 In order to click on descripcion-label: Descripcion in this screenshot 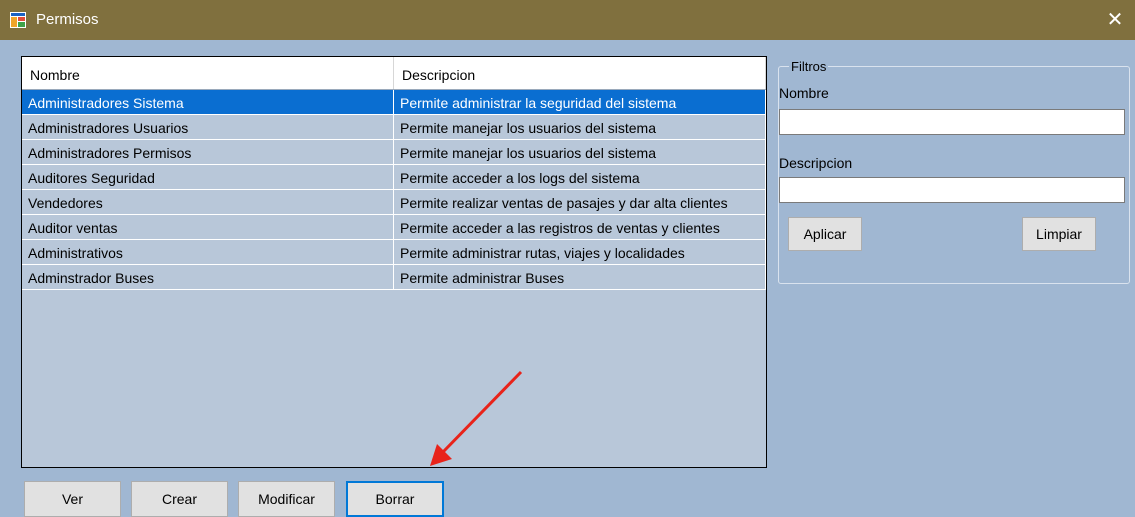, I will do `click(816, 163)`.